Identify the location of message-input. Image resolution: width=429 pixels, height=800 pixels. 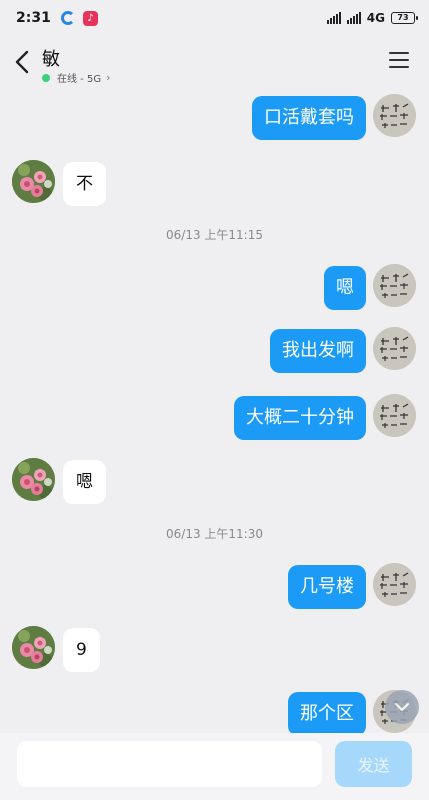
(169, 764).